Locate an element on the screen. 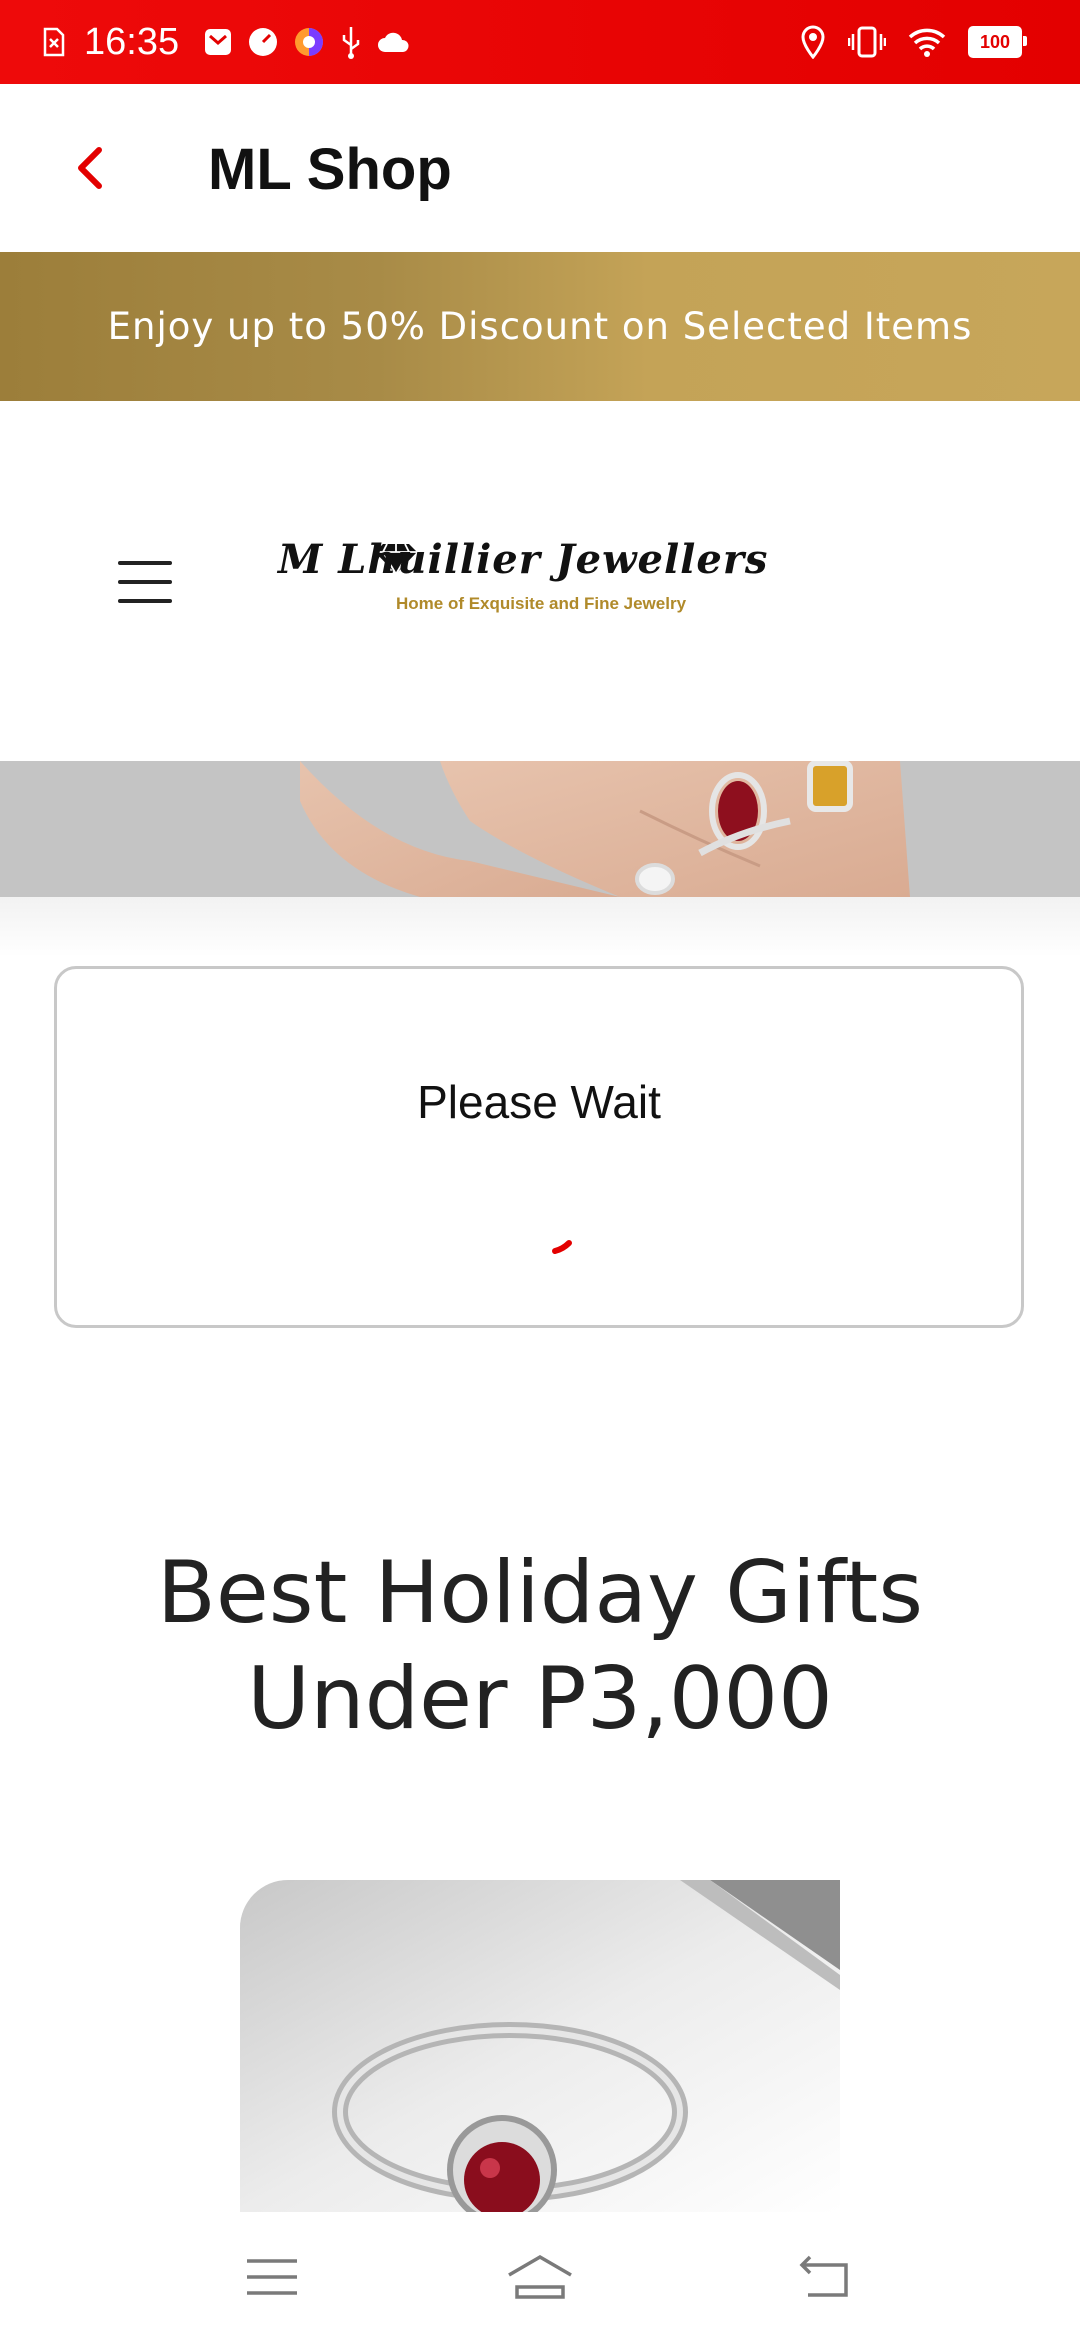 This screenshot has width=1080, height=2340. browser-icon is located at coordinates (309, 42).